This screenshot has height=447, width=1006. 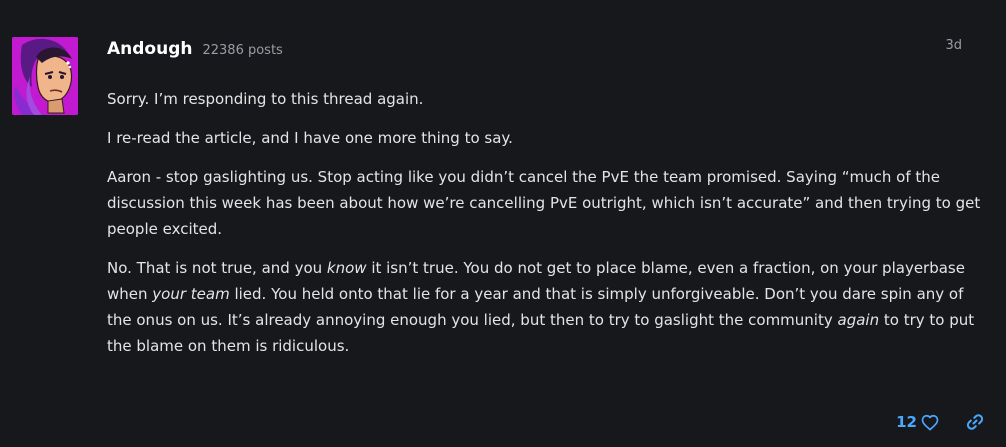 I want to click on user-post-count: 22386 posts, so click(x=242, y=50).